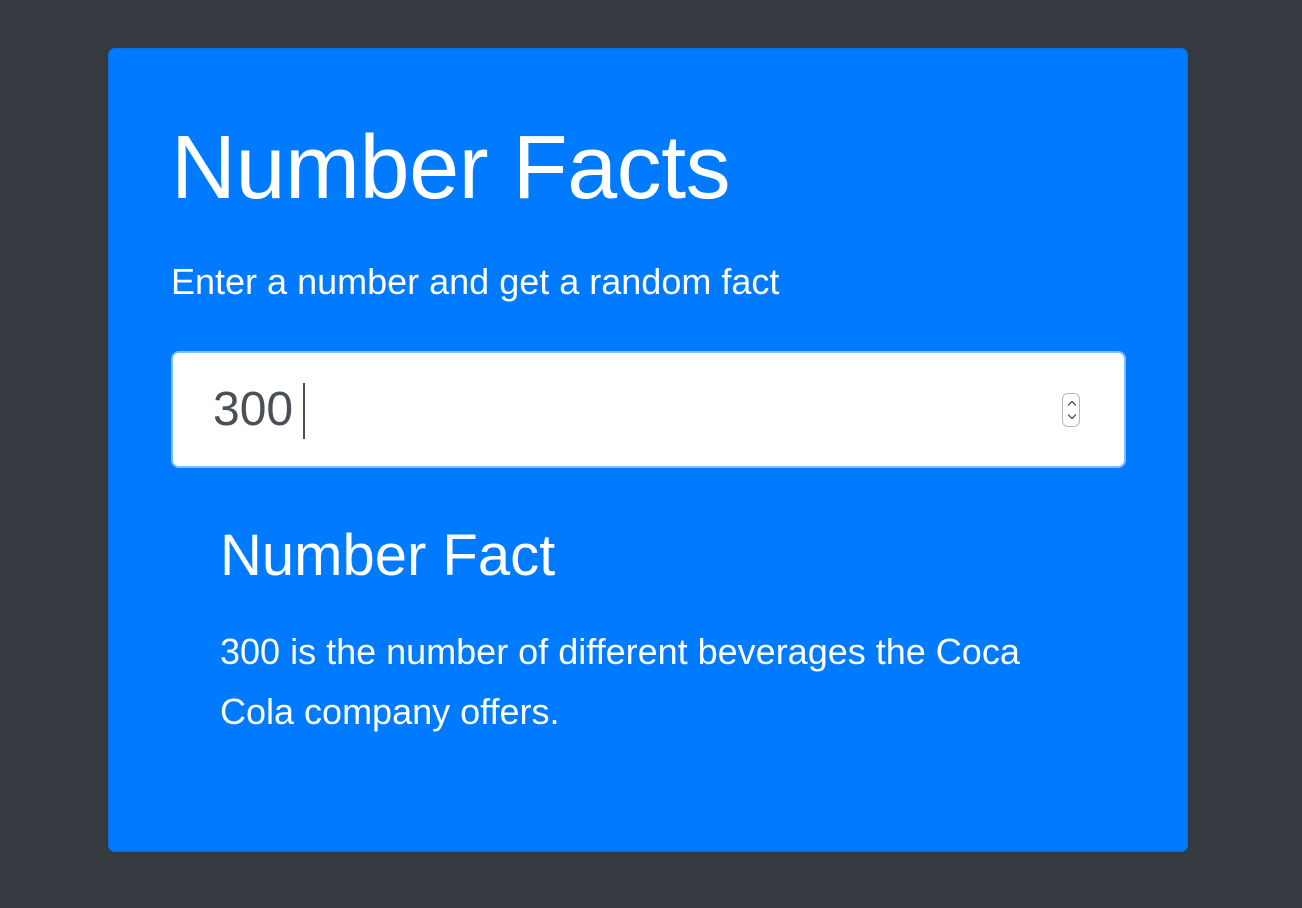 This screenshot has height=908, width=1302. What do you see at coordinates (475, 281) in the screenshot?
I see `page-subtitle: Enter a number and get a random fact` at bounding box center [475, 281].